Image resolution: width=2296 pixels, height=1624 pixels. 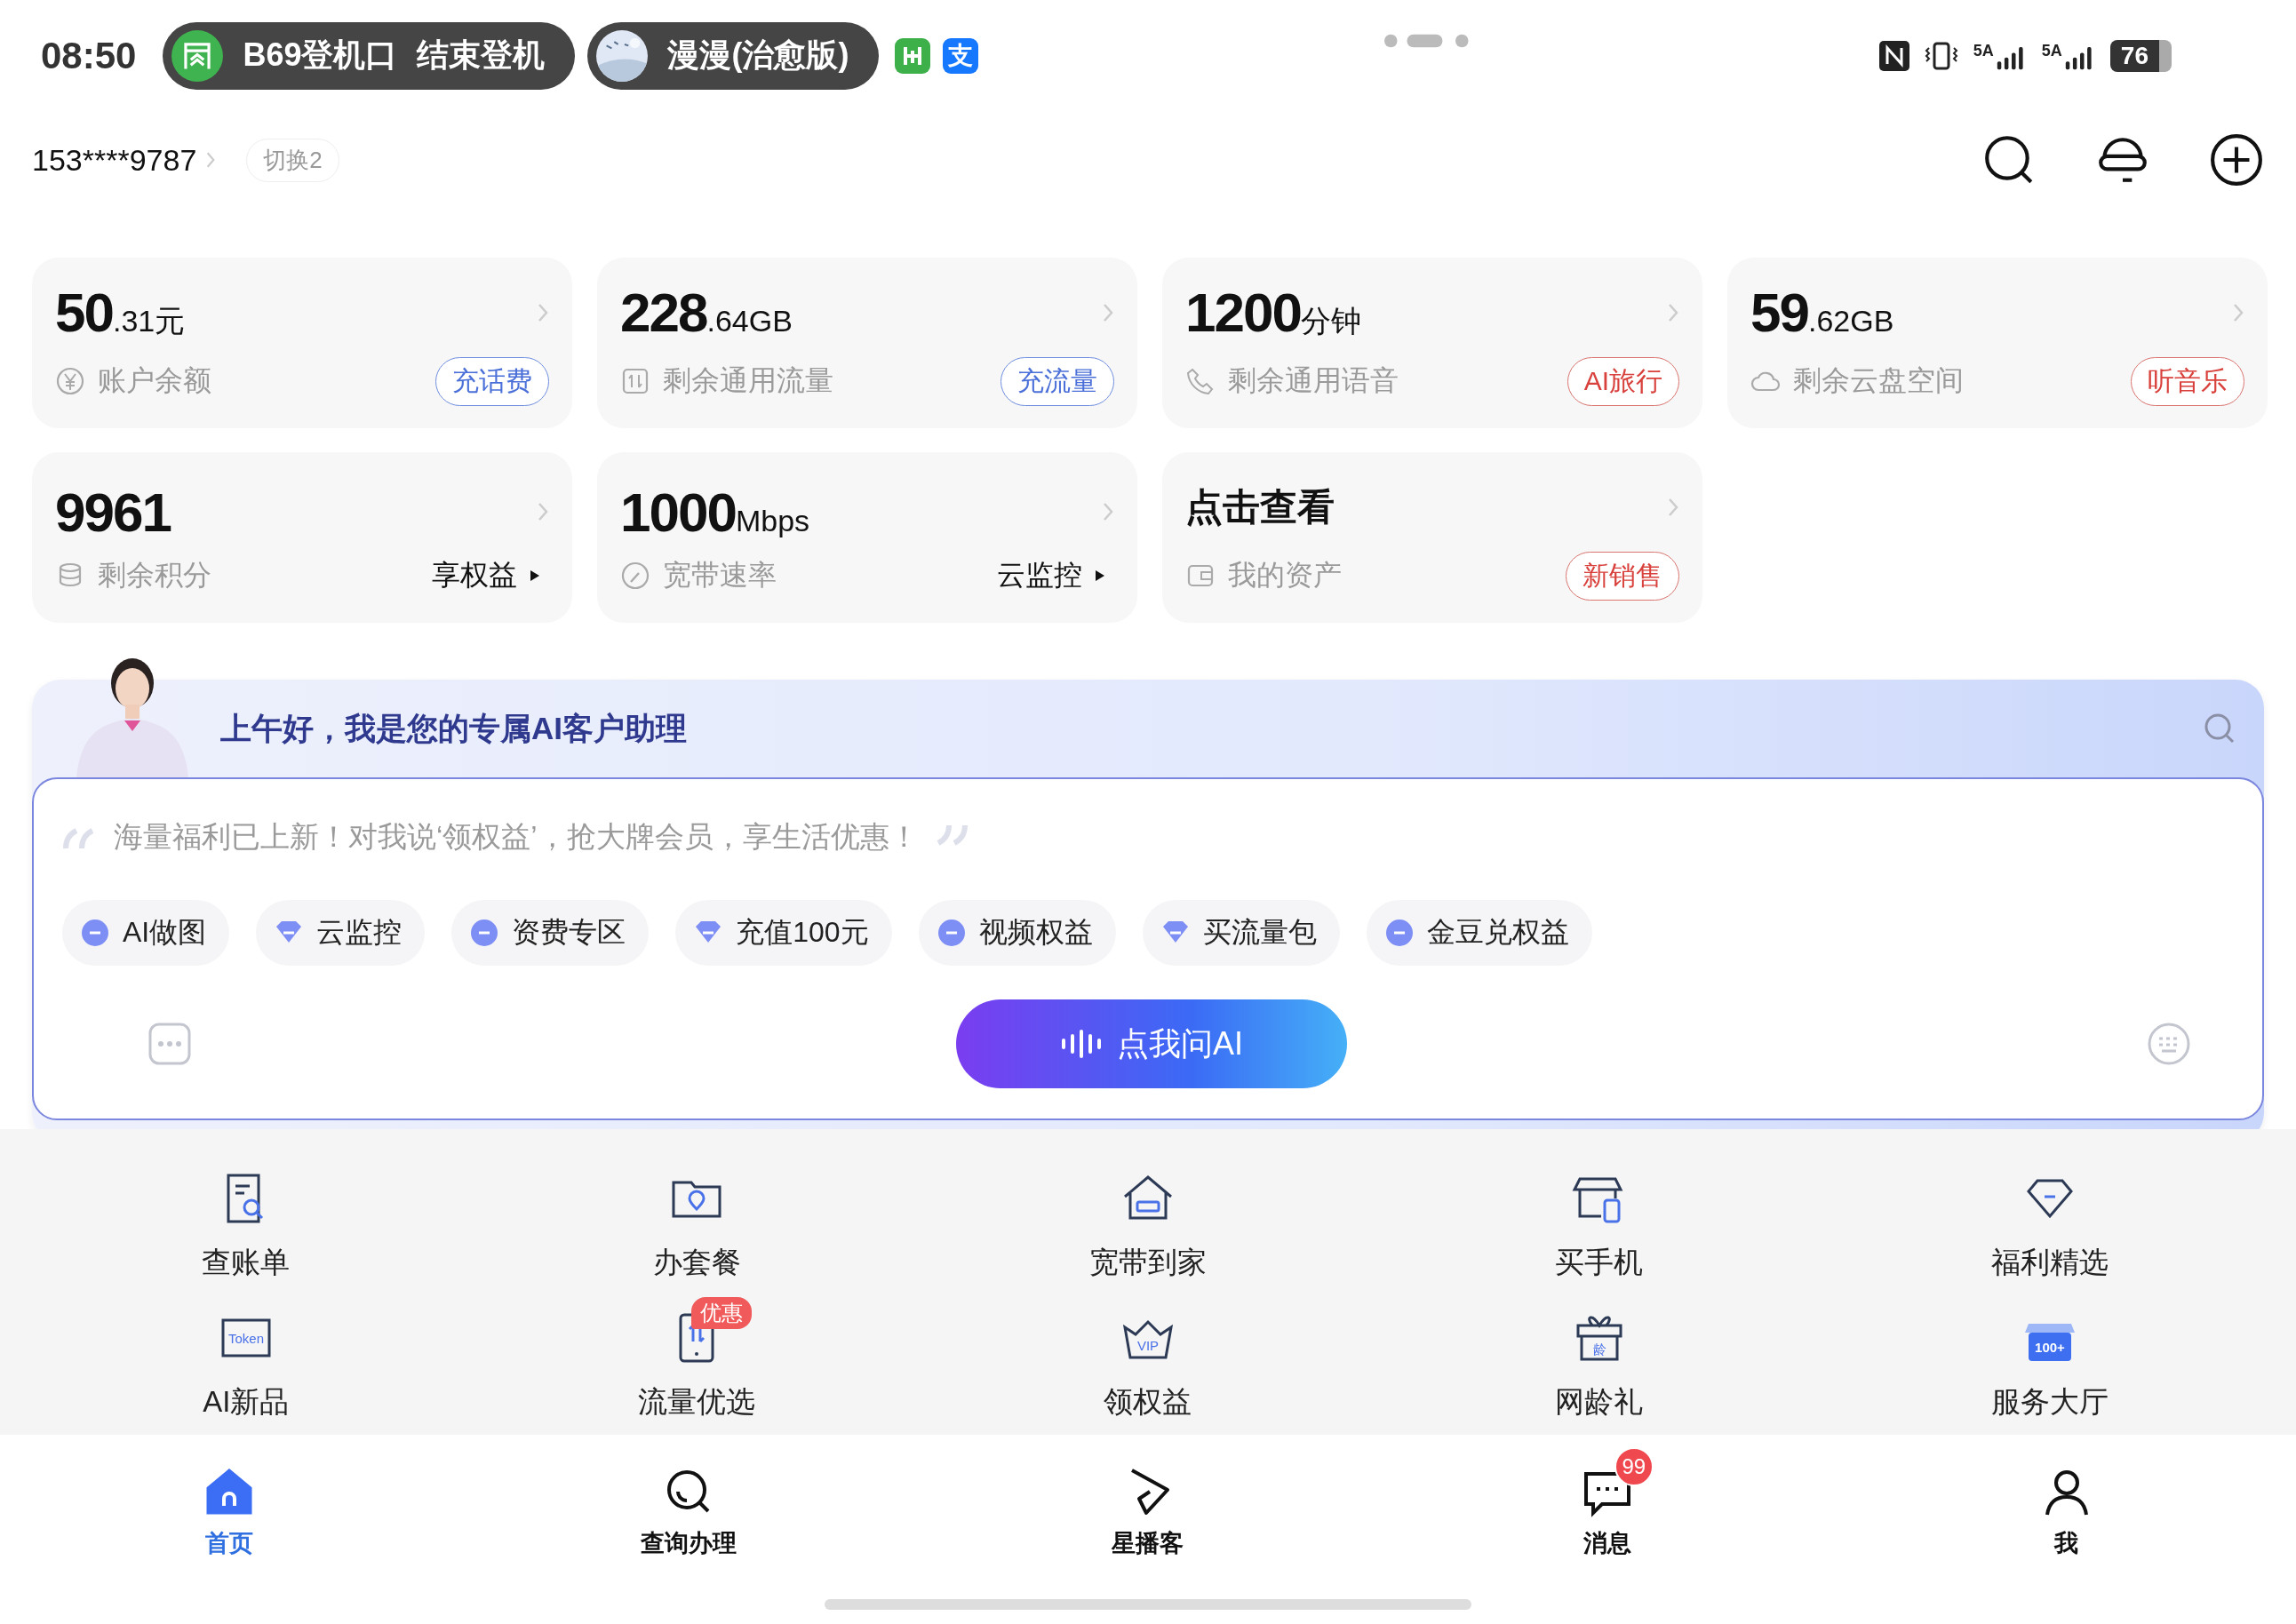 I want to click on card-label: 宽带速率, so click(x=720, y=575).